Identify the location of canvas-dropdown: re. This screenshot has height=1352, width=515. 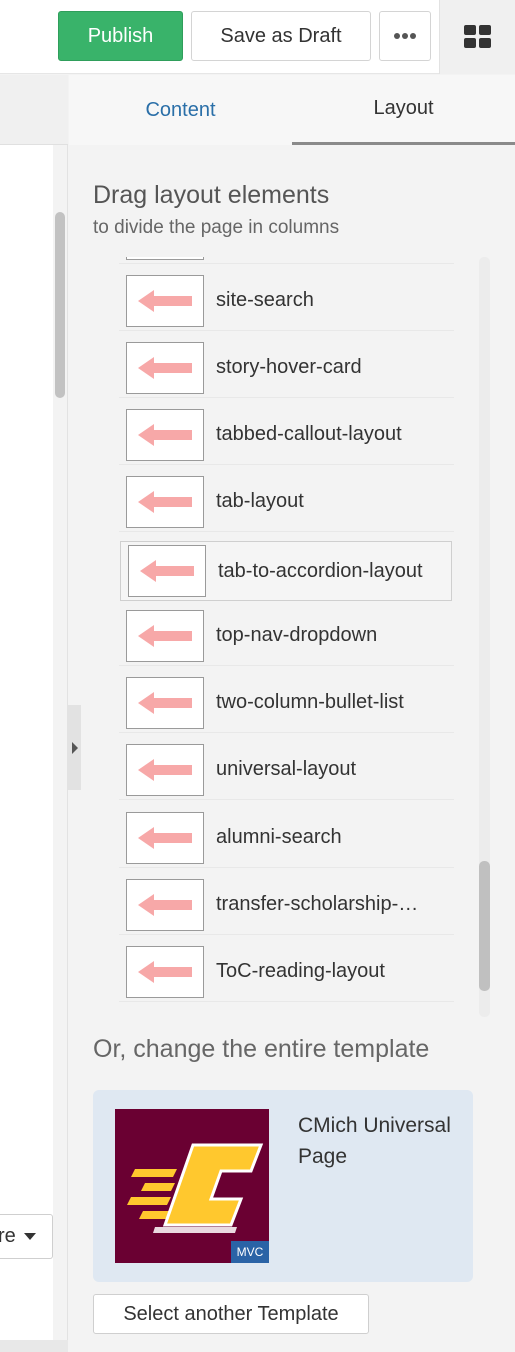
(26, 1236).